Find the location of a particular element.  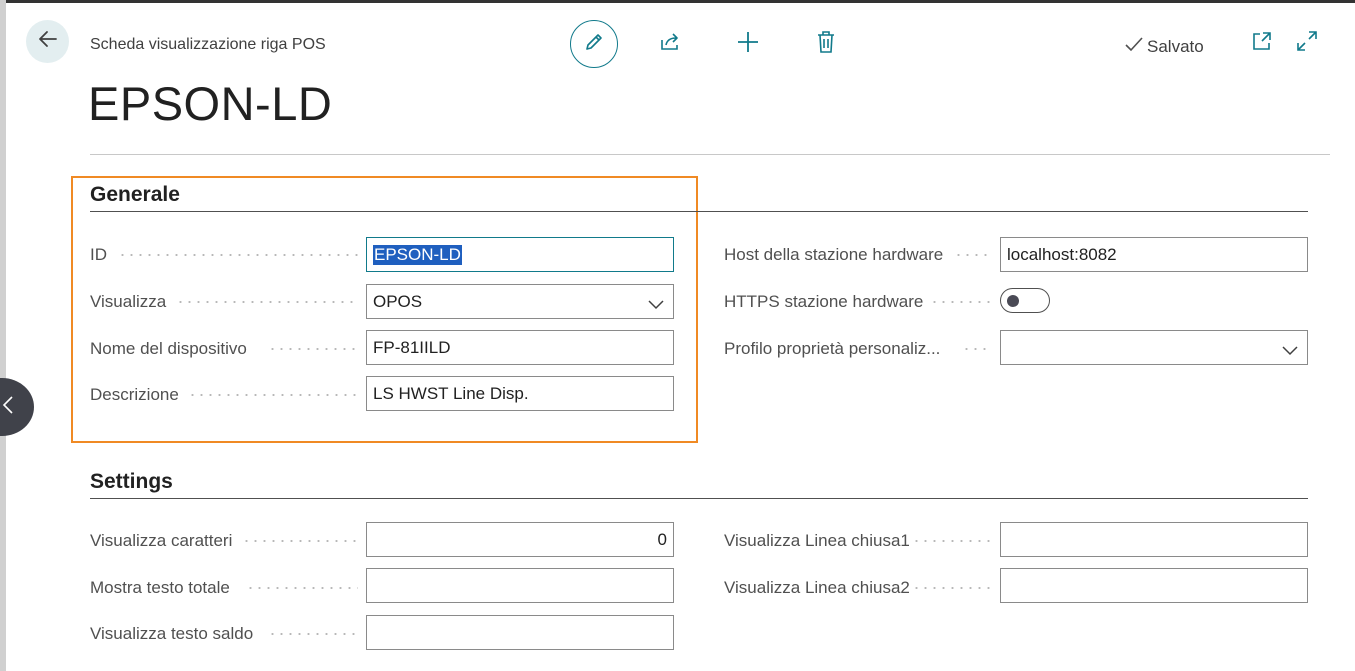

id-field: EPSON-LD is located at coordinates (520, 254).